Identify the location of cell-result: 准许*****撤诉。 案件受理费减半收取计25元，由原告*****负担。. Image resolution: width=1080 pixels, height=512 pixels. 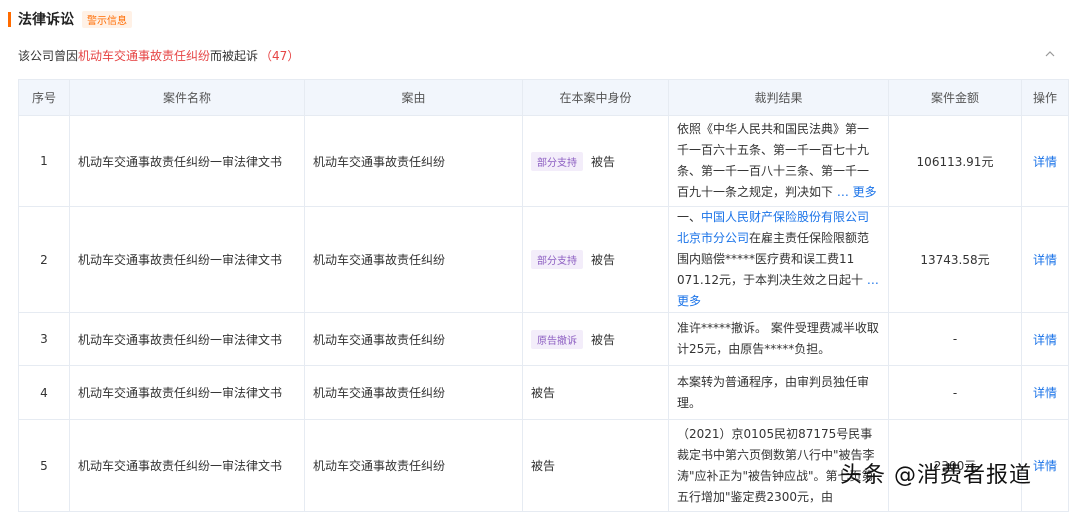
(778, 339).